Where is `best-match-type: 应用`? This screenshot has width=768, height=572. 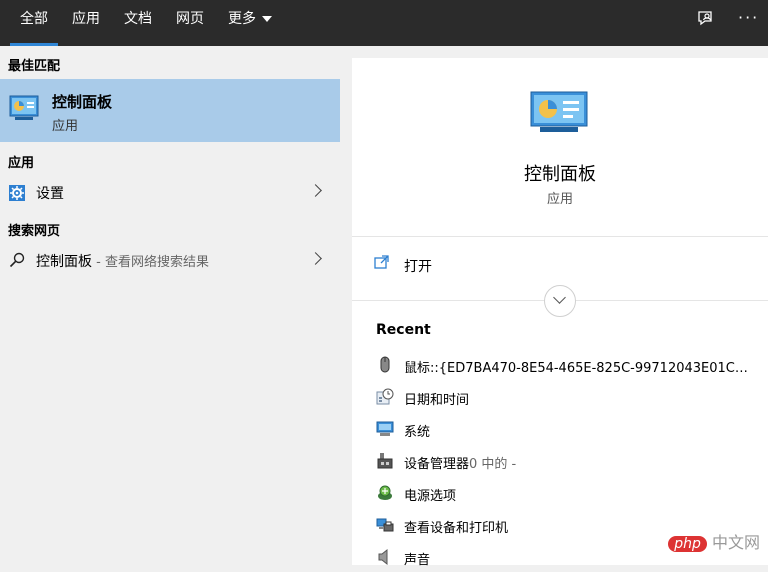 best-match-type: 应用 is located at coordinates (65, 126).